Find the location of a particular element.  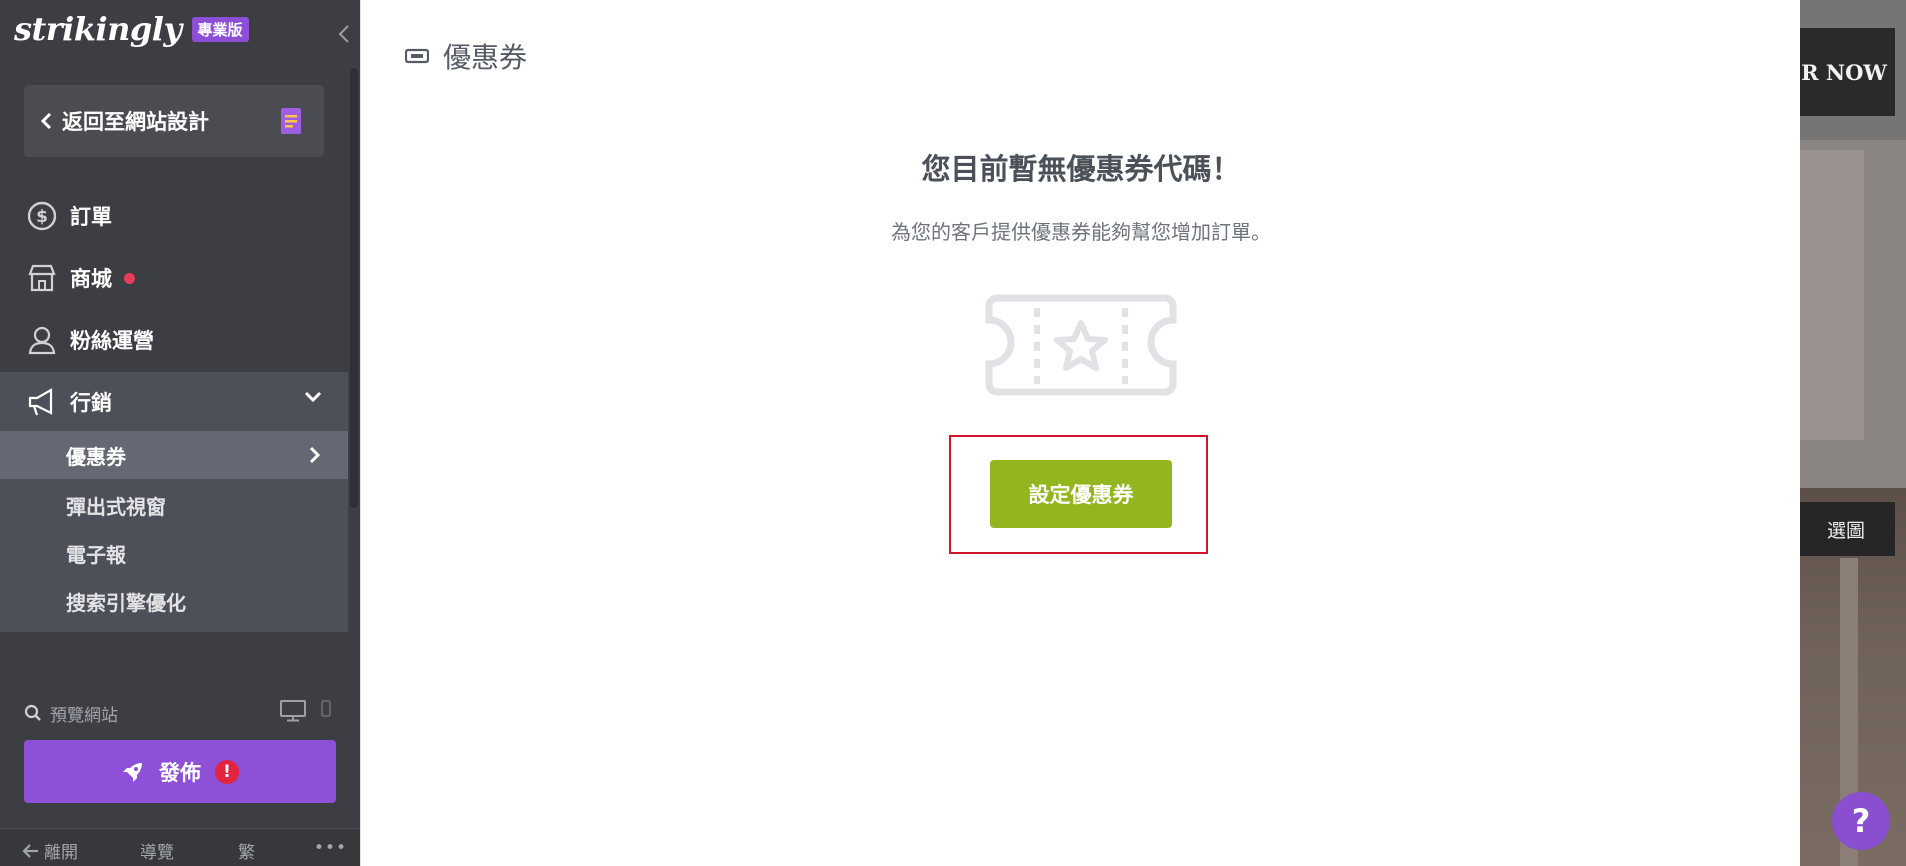

site-preview-background: R NOW 選圖 is located at coordinates (1853, 433).